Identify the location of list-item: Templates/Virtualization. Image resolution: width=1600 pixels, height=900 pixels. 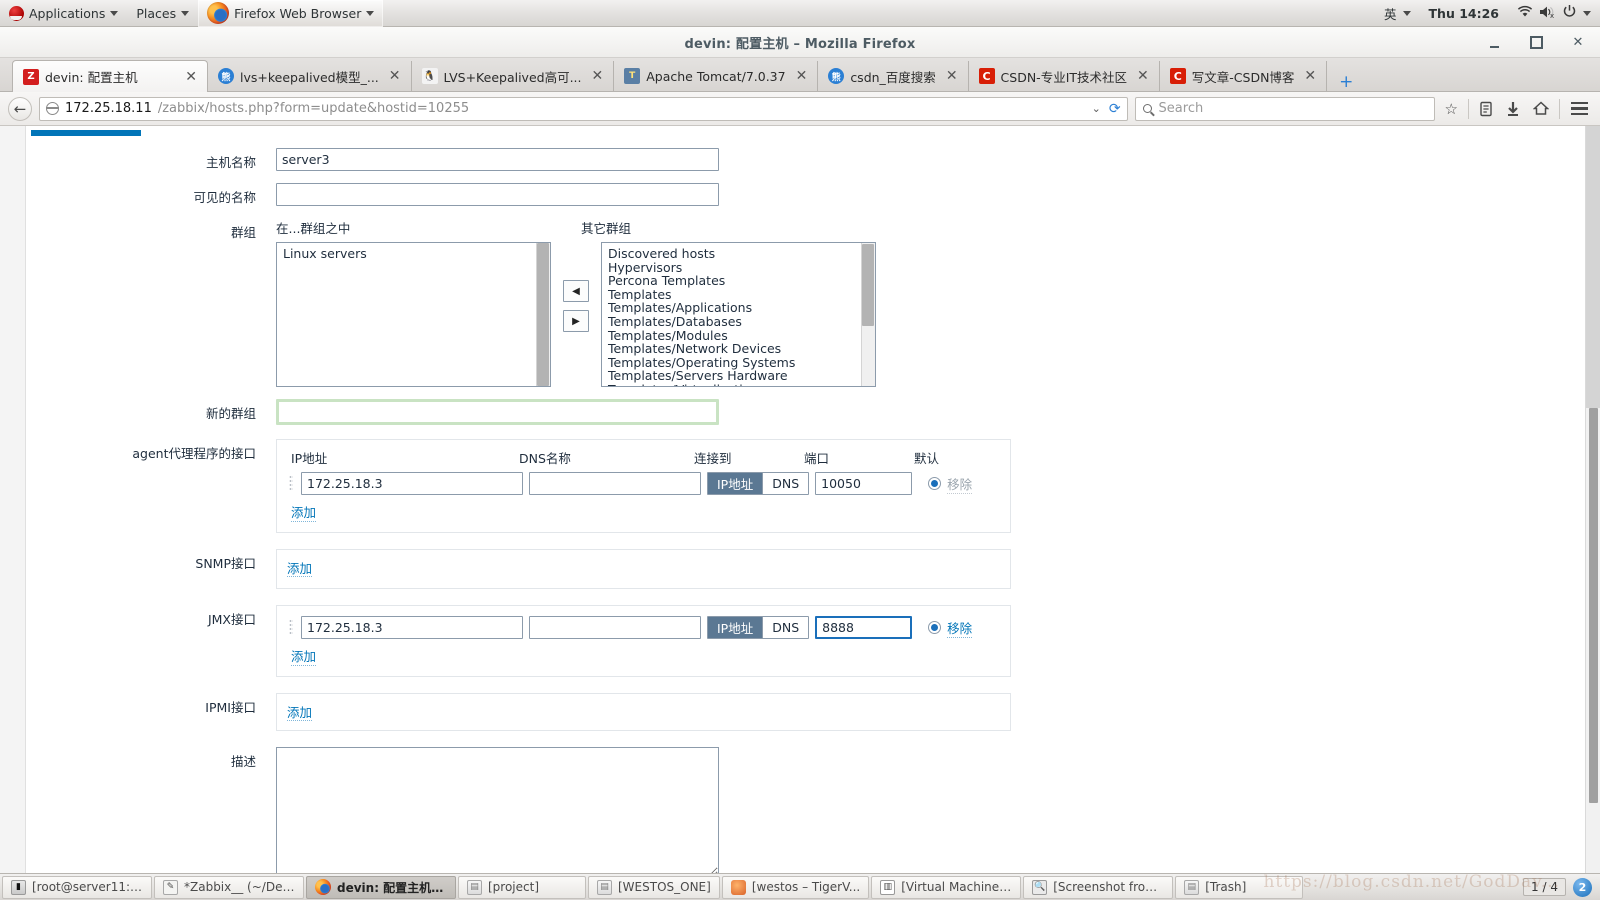
(738, 384).